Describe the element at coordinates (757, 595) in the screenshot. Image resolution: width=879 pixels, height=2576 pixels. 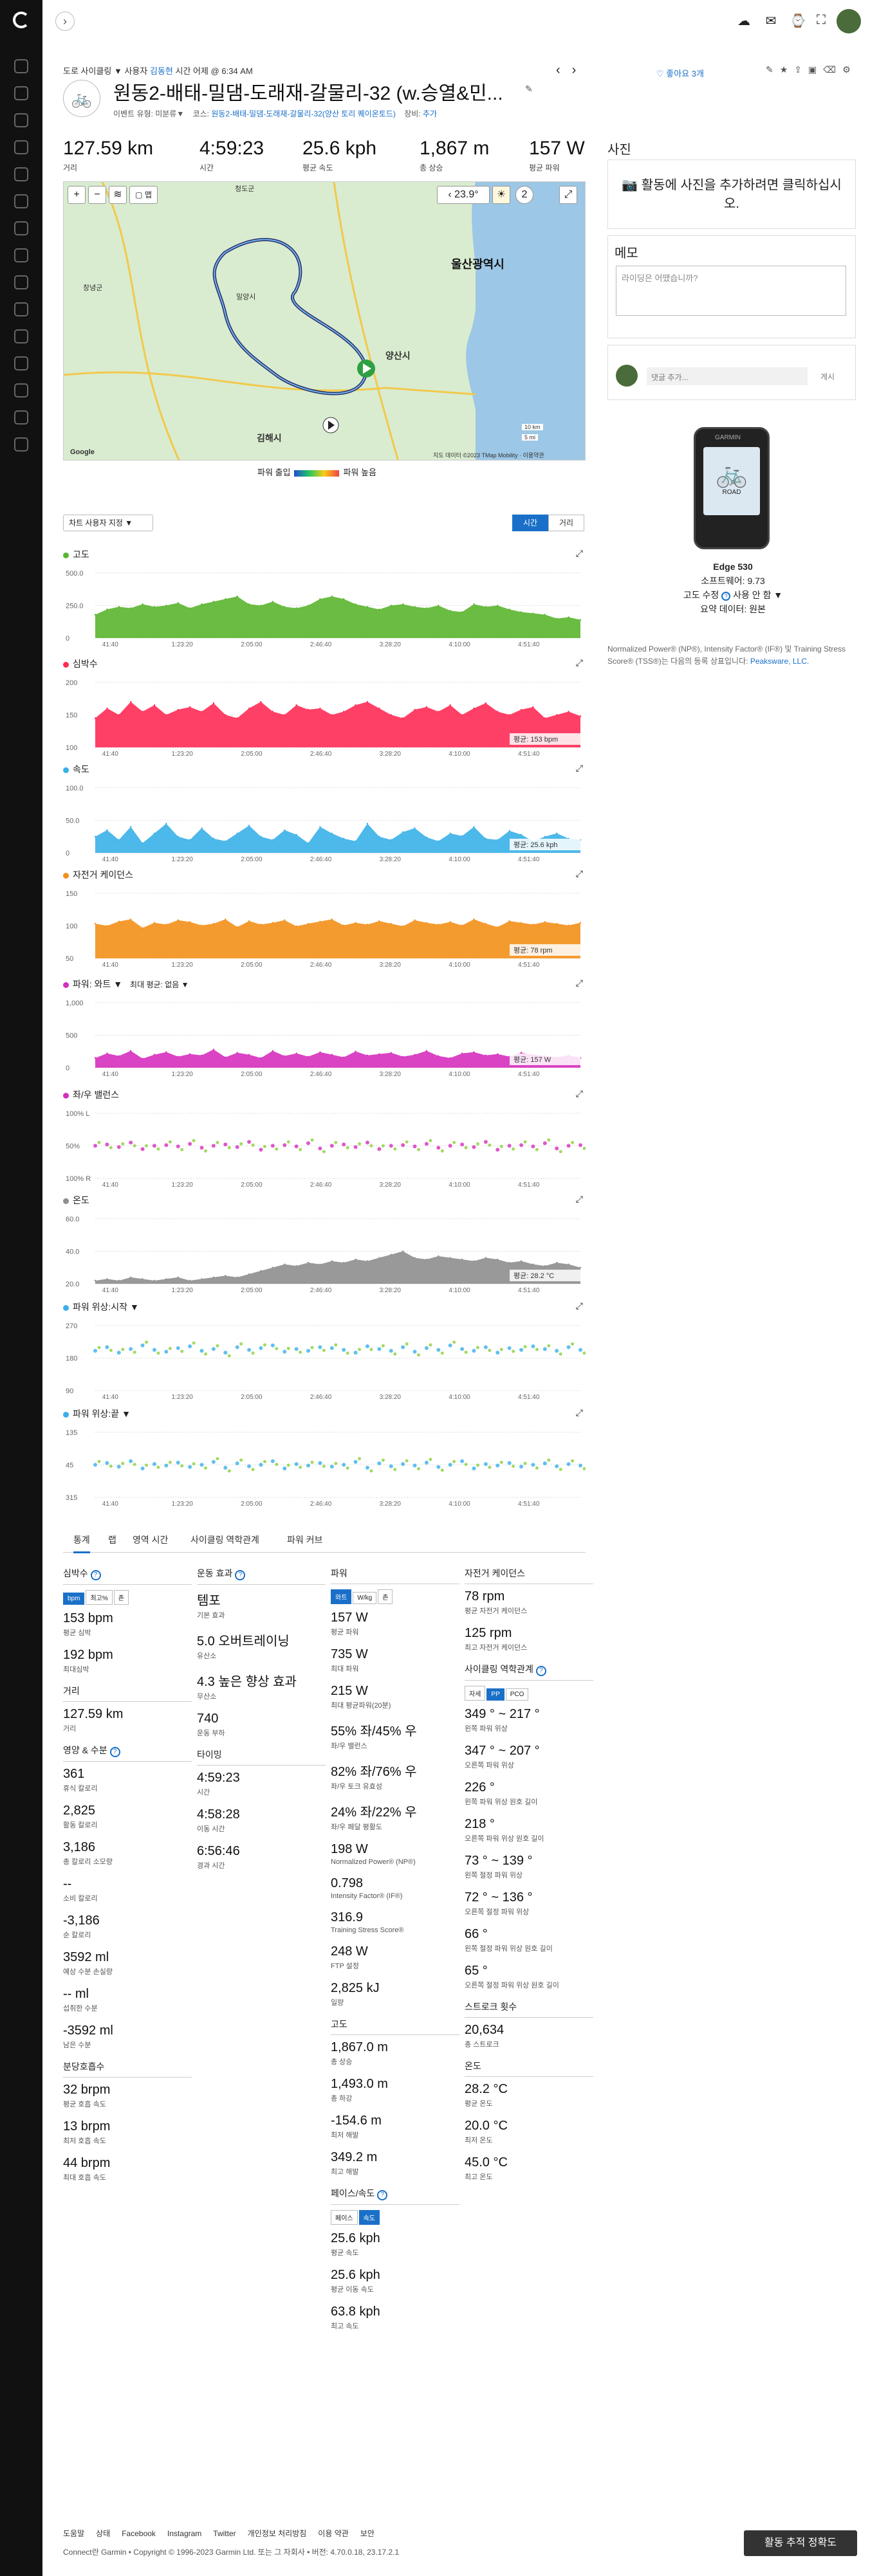
I see `elevation-correction-select: 사용 안 함 ▼` at that location.